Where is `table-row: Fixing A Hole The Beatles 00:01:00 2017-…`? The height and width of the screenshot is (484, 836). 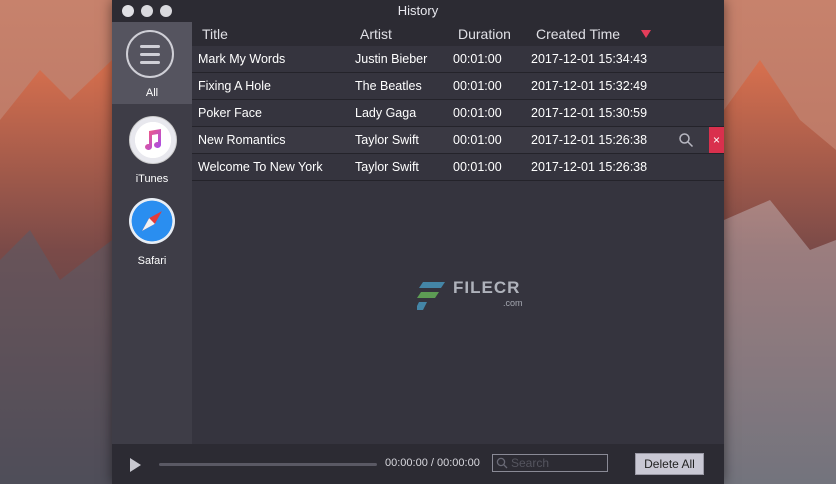 table-row: Fixing A Hole The Beatles 00:01:00 2017-… is located at coordinates (458, 86).